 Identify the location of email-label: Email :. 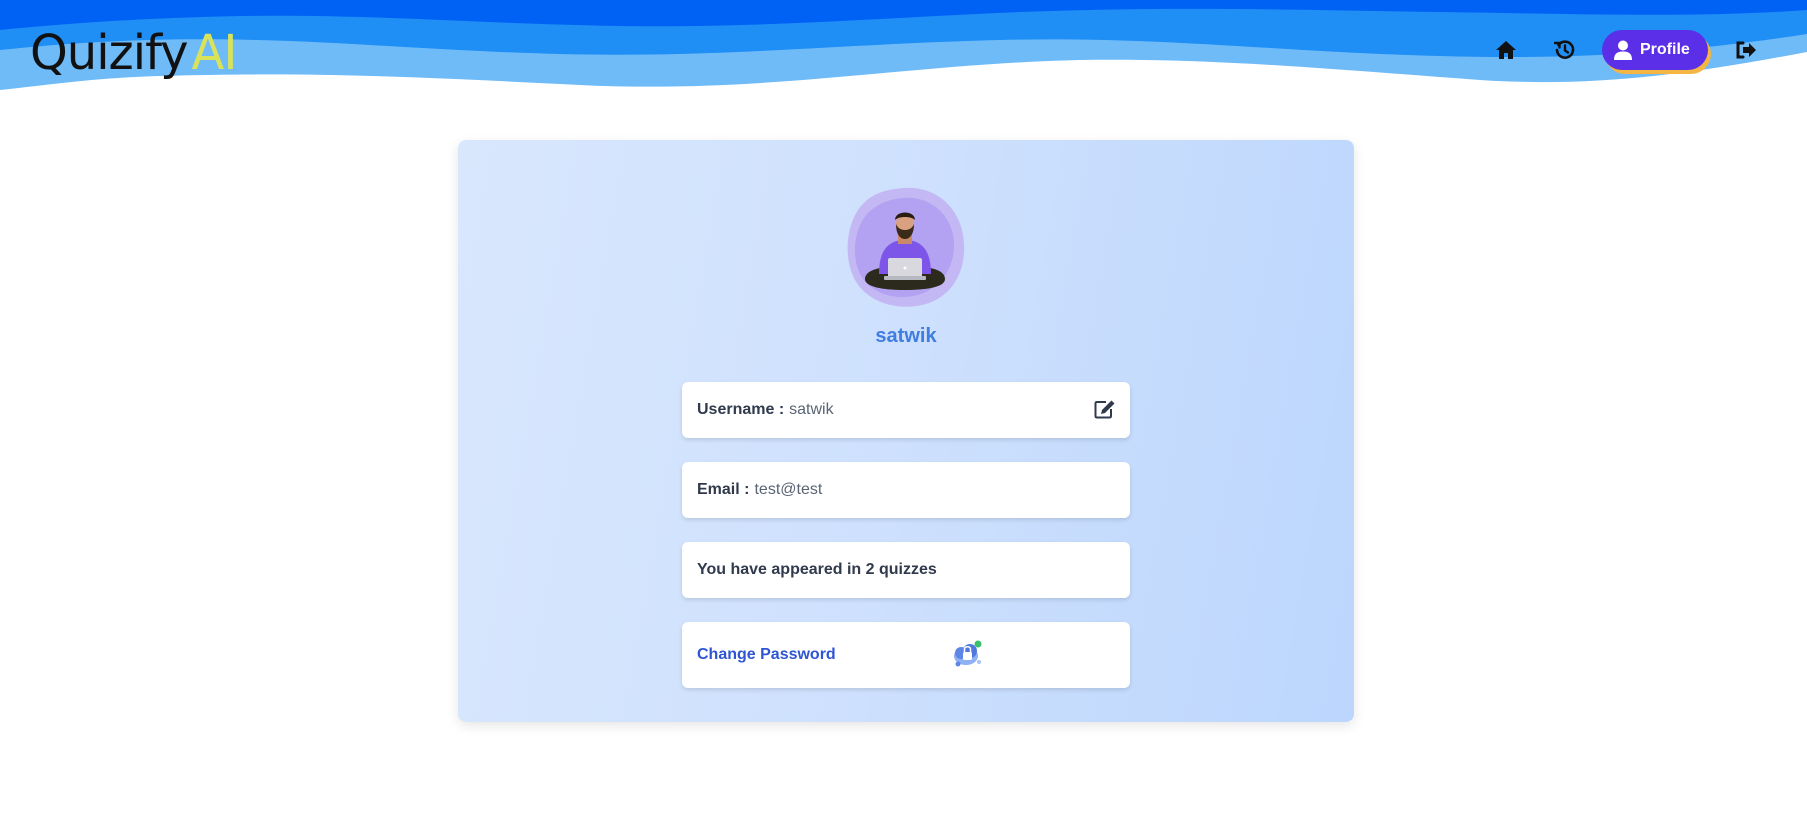
(723, 489).